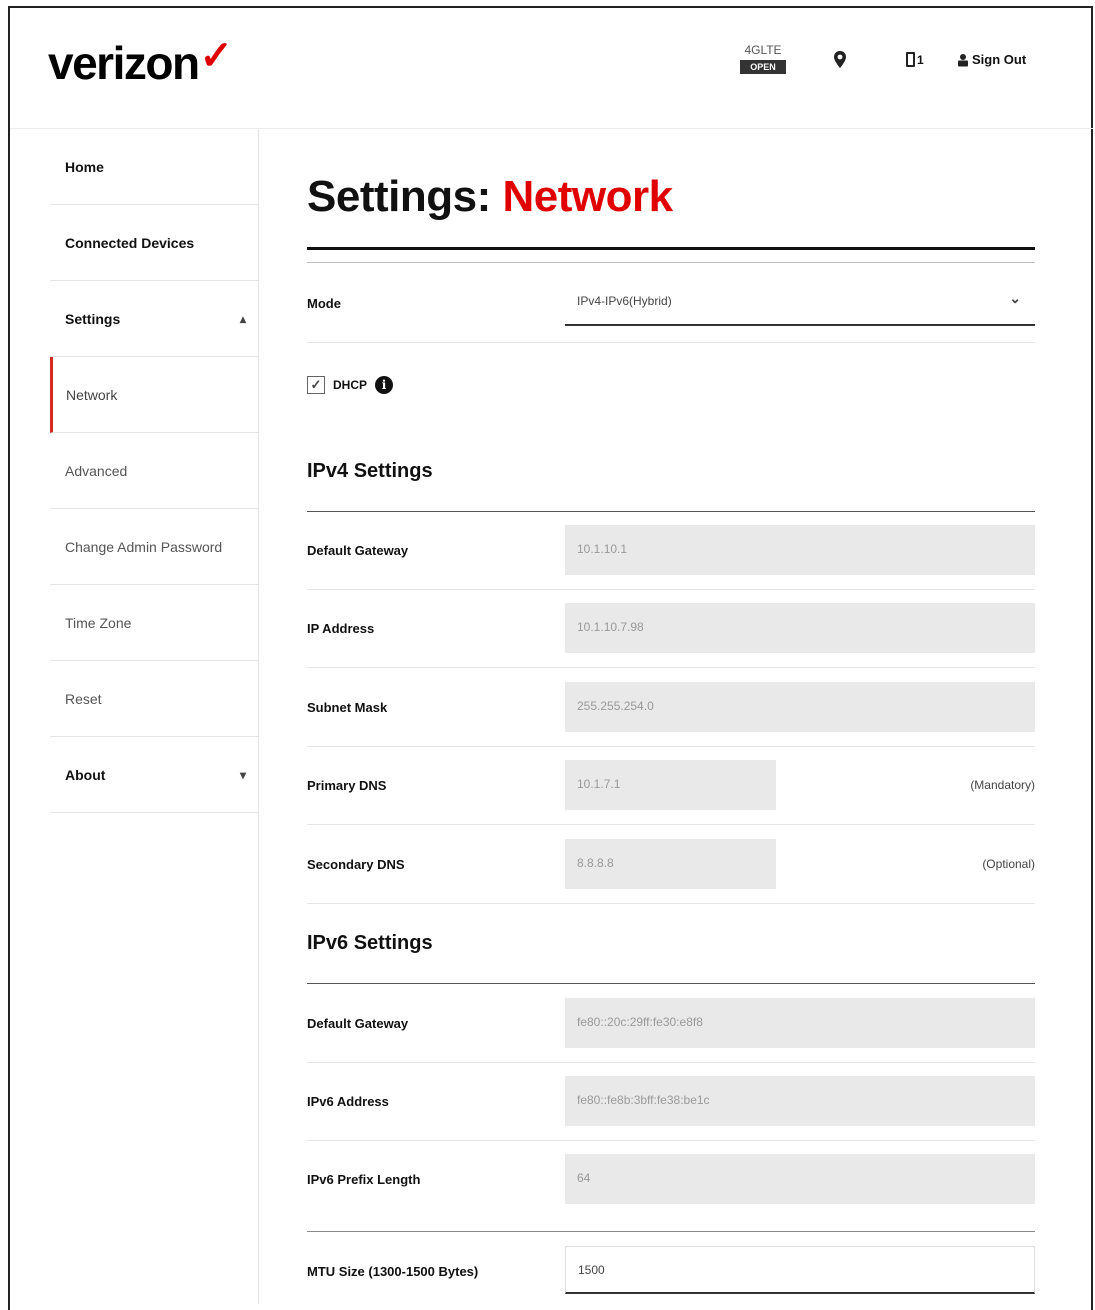  Describe the element at coordinates (999, 59) in the screenshot. I see `sign-out-label: Sign Out` at that location.